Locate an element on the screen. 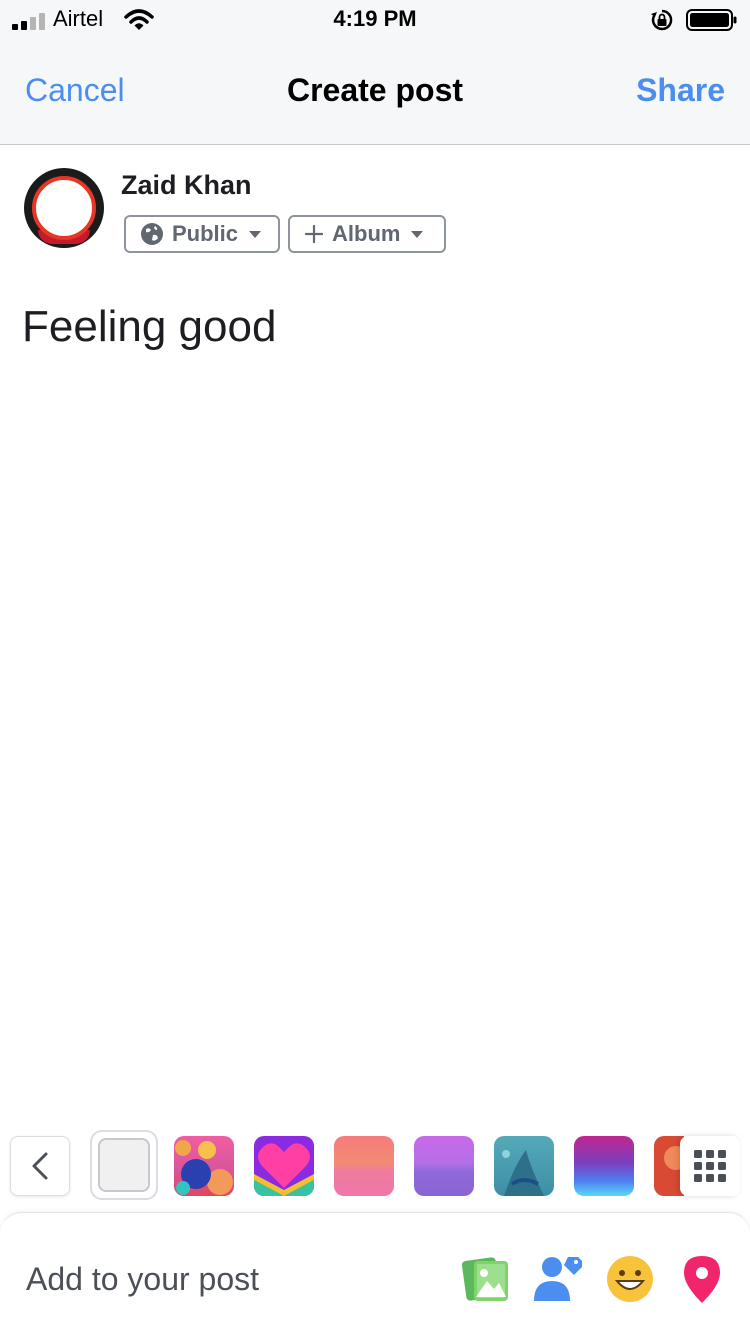  background-swatch-teal is located at coordinates (524, 1166).